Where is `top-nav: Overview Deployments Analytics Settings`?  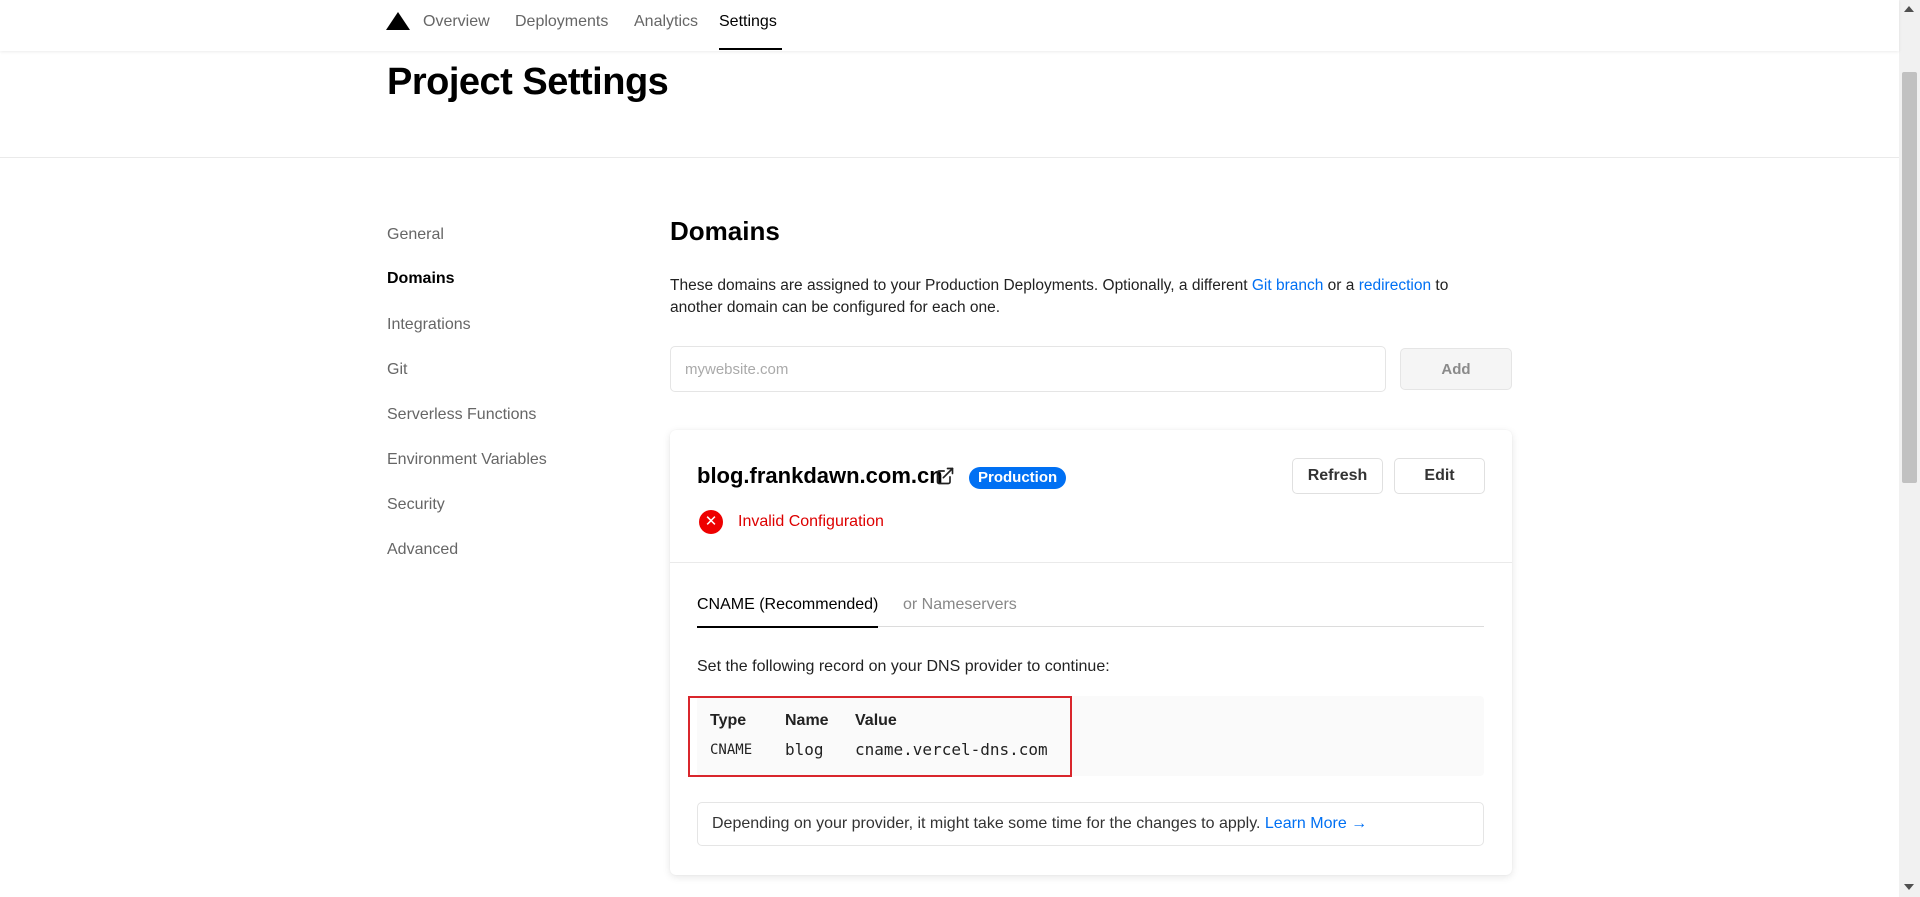
top-nav: Overview Deployments Analytics Settings is located at coordinates (949, 25).